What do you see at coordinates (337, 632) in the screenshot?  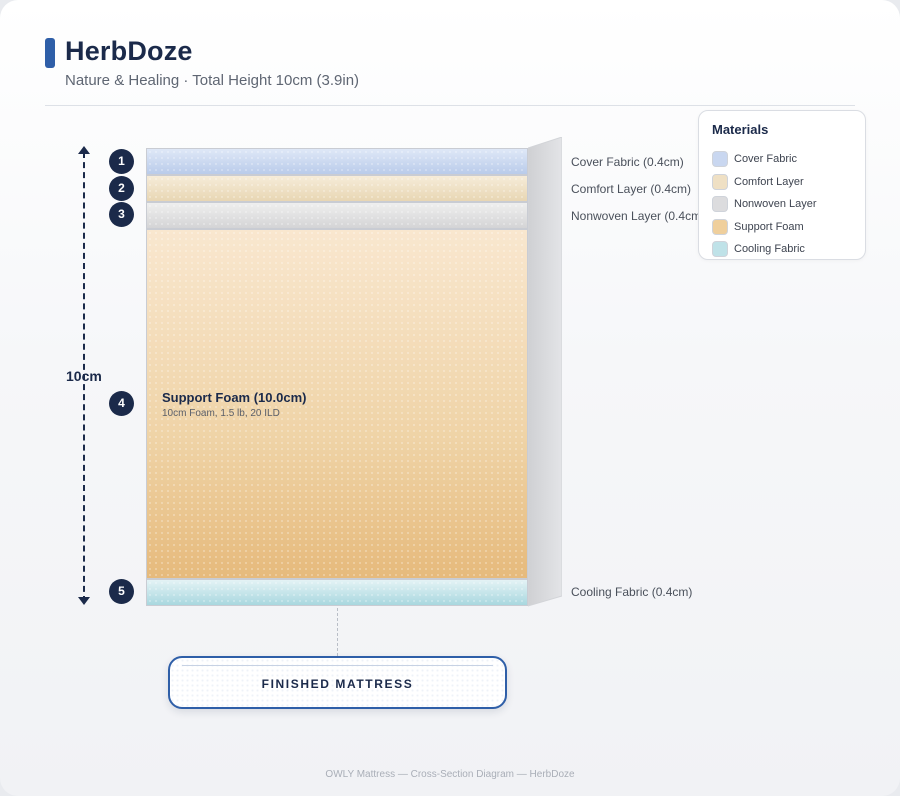 I see `finished-connector-line` at bounding box center [337, 632].